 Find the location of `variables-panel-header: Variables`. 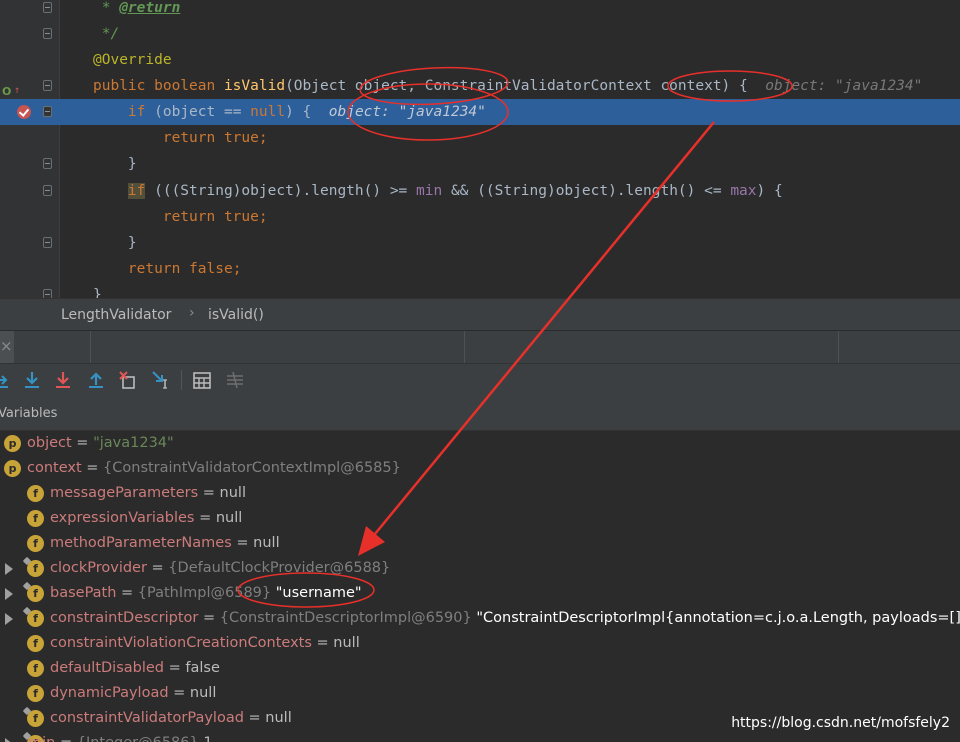

variables-panel-header: Variables is located at coordinates (480, 414).